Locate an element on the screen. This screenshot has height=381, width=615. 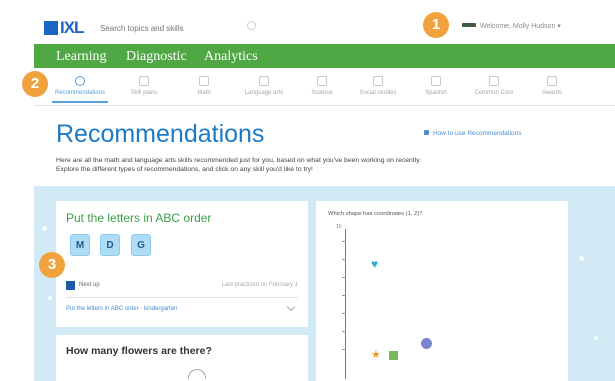
search-input is located at coordinates (180, 28).